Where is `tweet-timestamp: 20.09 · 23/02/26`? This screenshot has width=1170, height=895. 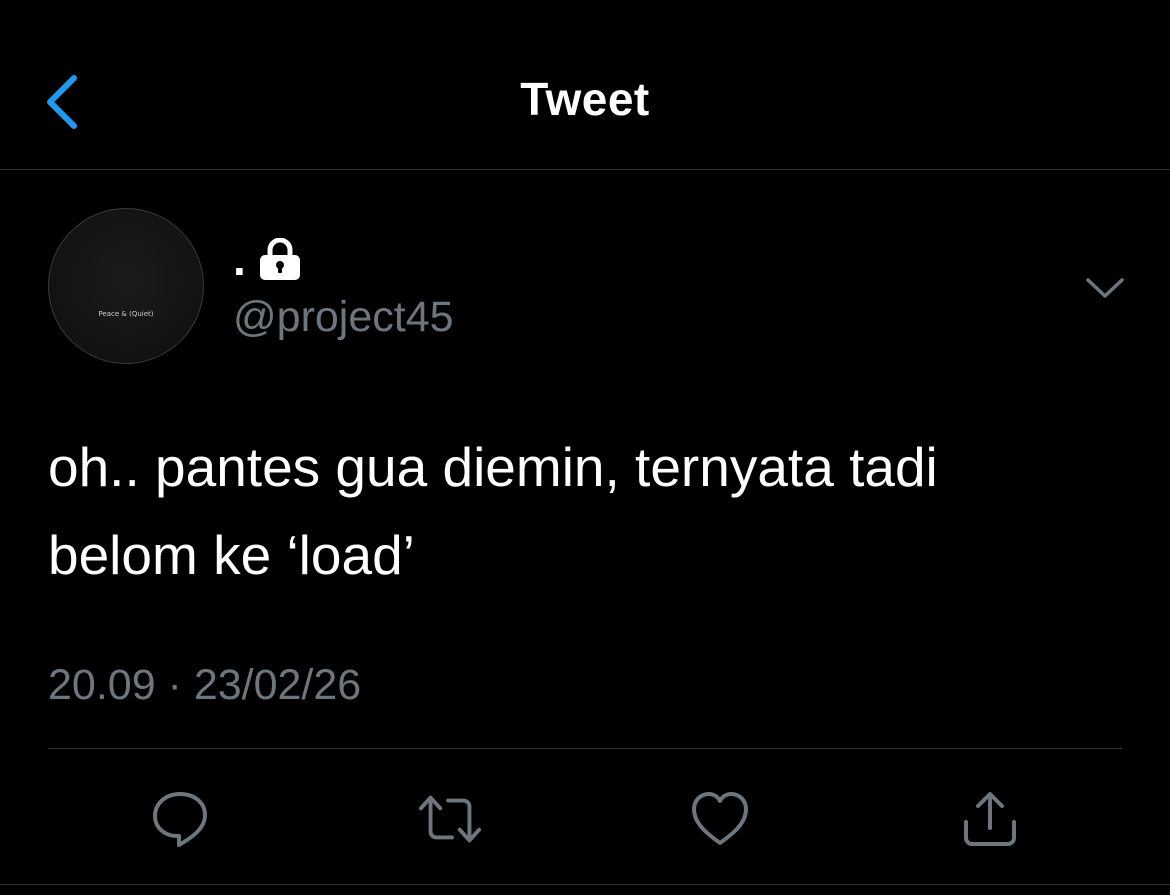
tweet-timestamp: 20.09 · 23/02/26 is located at coordinates (204, 685).